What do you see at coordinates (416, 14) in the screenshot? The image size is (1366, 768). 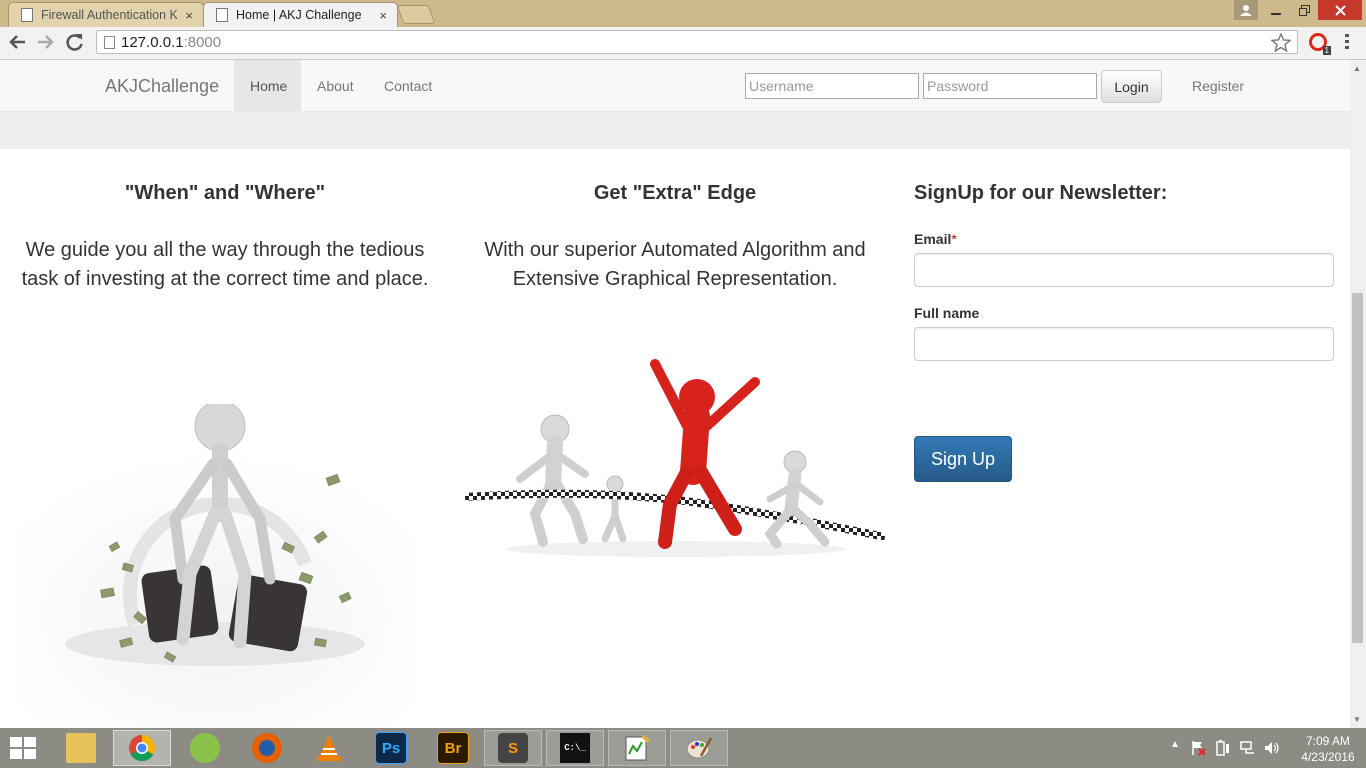 I see `new-tab-button` at bounding box center [416, 14].